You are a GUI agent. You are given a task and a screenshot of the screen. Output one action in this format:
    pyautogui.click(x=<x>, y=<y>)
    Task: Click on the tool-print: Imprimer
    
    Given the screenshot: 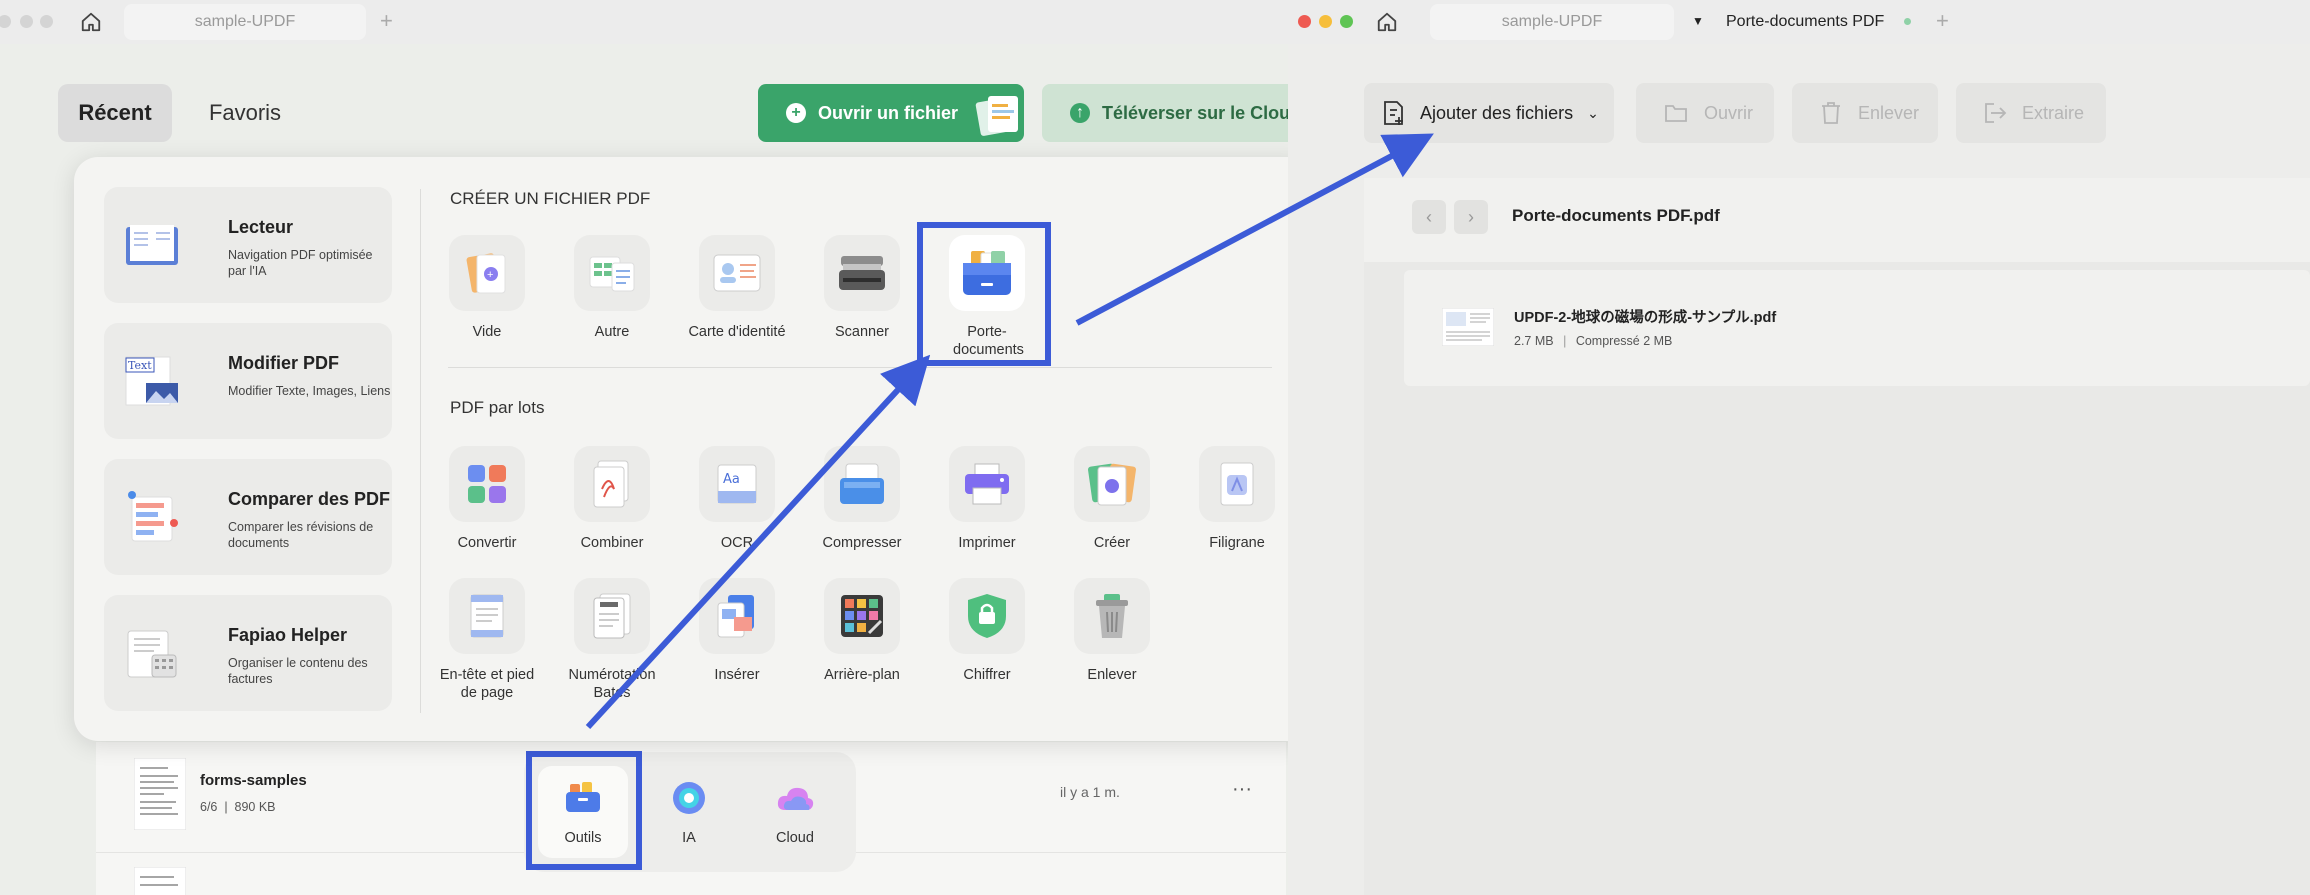 What is the action you would take?
    pyautogui.click(x=987, y=499)
    